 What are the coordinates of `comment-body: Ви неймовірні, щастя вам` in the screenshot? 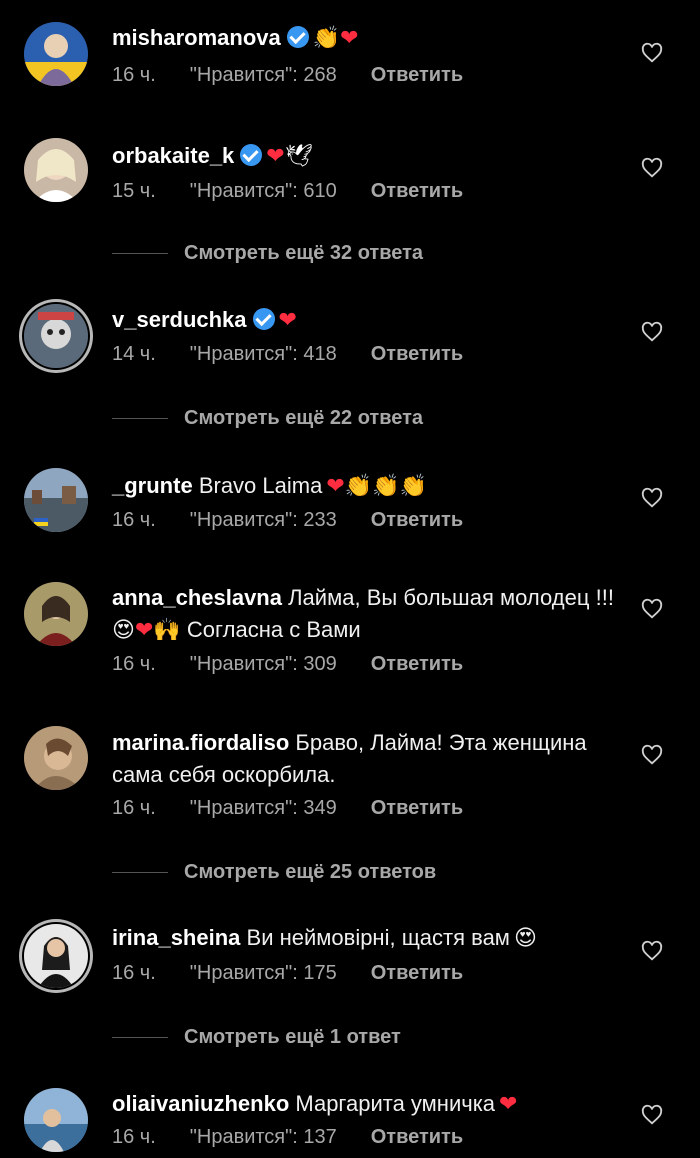 It's located at (378, 937).